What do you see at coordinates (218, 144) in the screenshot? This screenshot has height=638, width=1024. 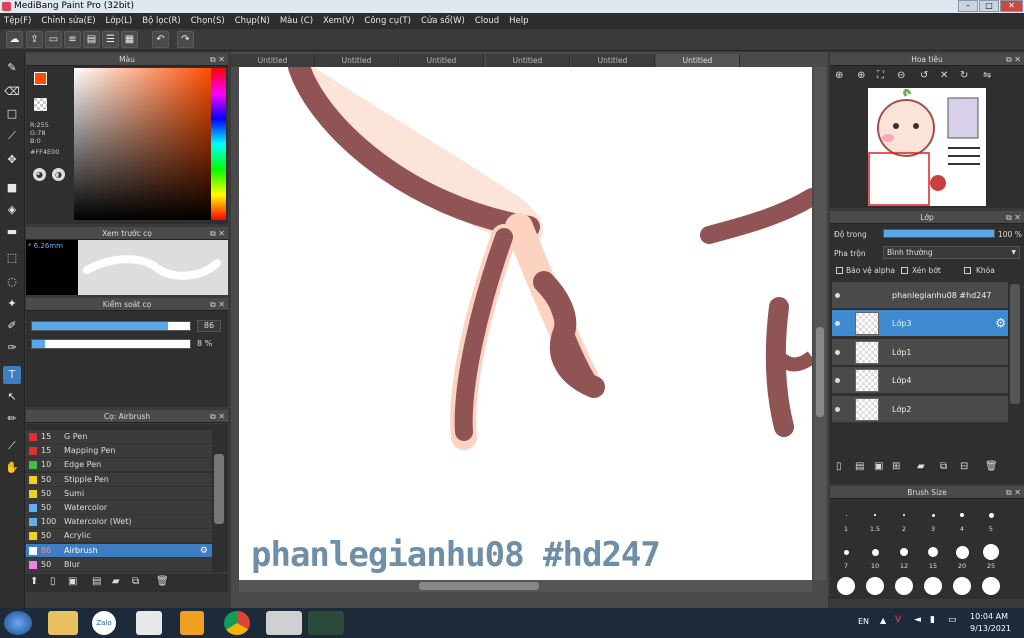 I see `hue-slider` at bounding box center [218, 144].